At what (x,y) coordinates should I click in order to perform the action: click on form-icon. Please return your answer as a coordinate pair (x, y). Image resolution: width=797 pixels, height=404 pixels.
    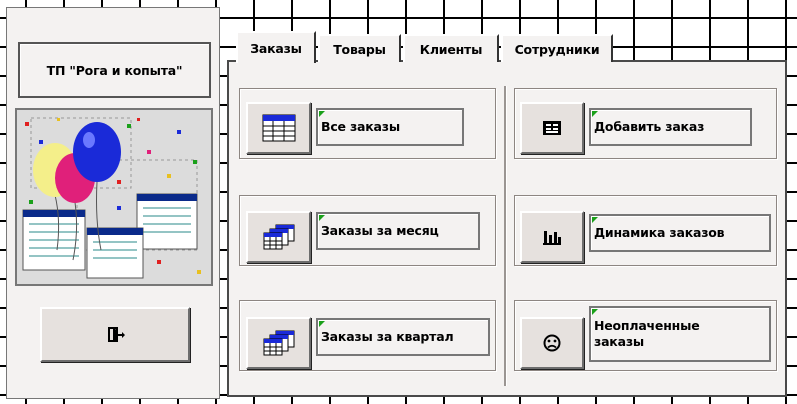
    Looking at the image, I should click on (552, 128).